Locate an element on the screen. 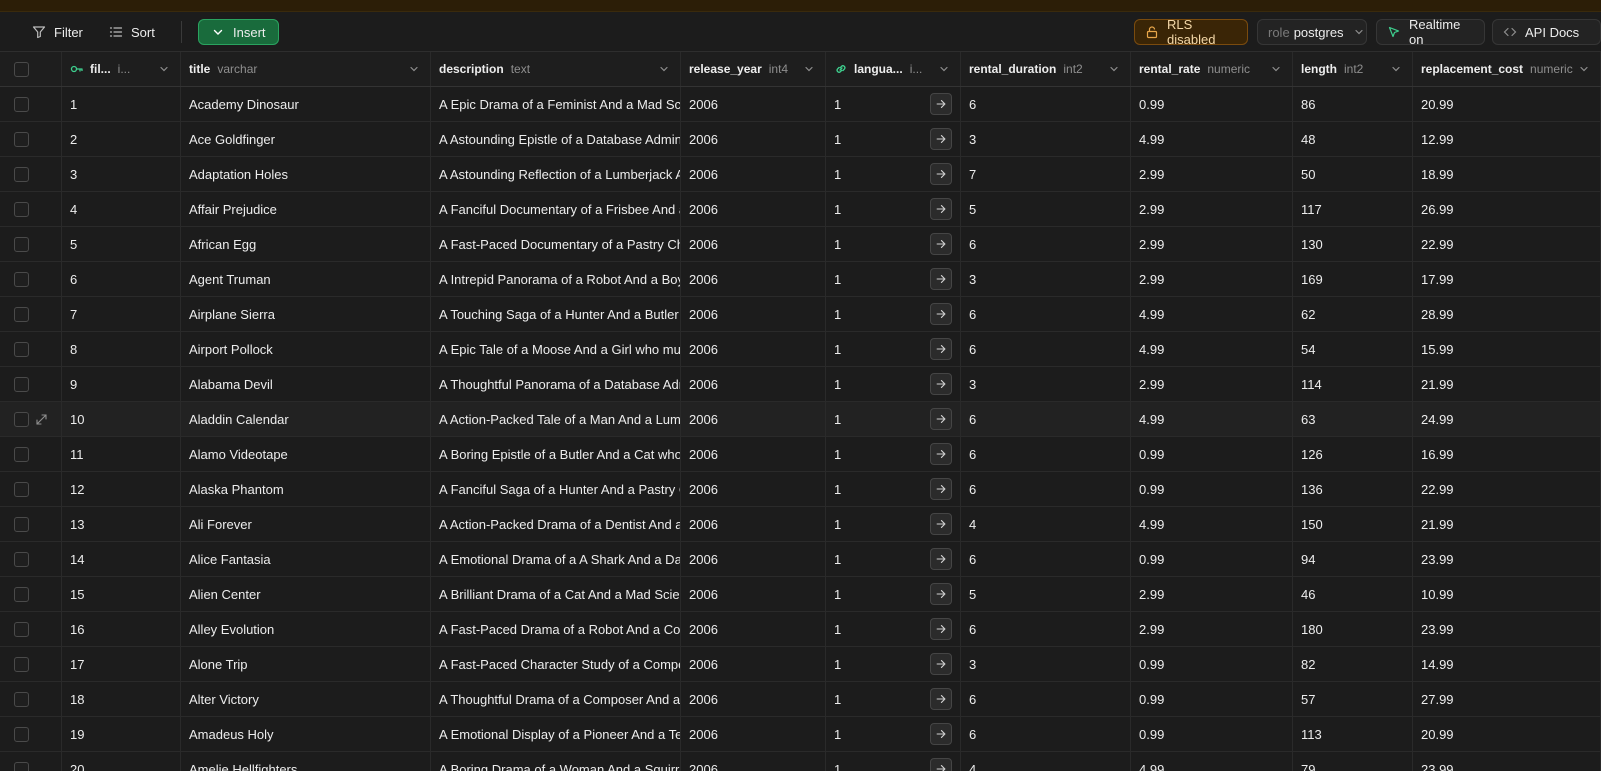 Image resolution: width=1601 pixels, height=771 pixels. table-cell: 48 is located at coordinates (1353, 139).